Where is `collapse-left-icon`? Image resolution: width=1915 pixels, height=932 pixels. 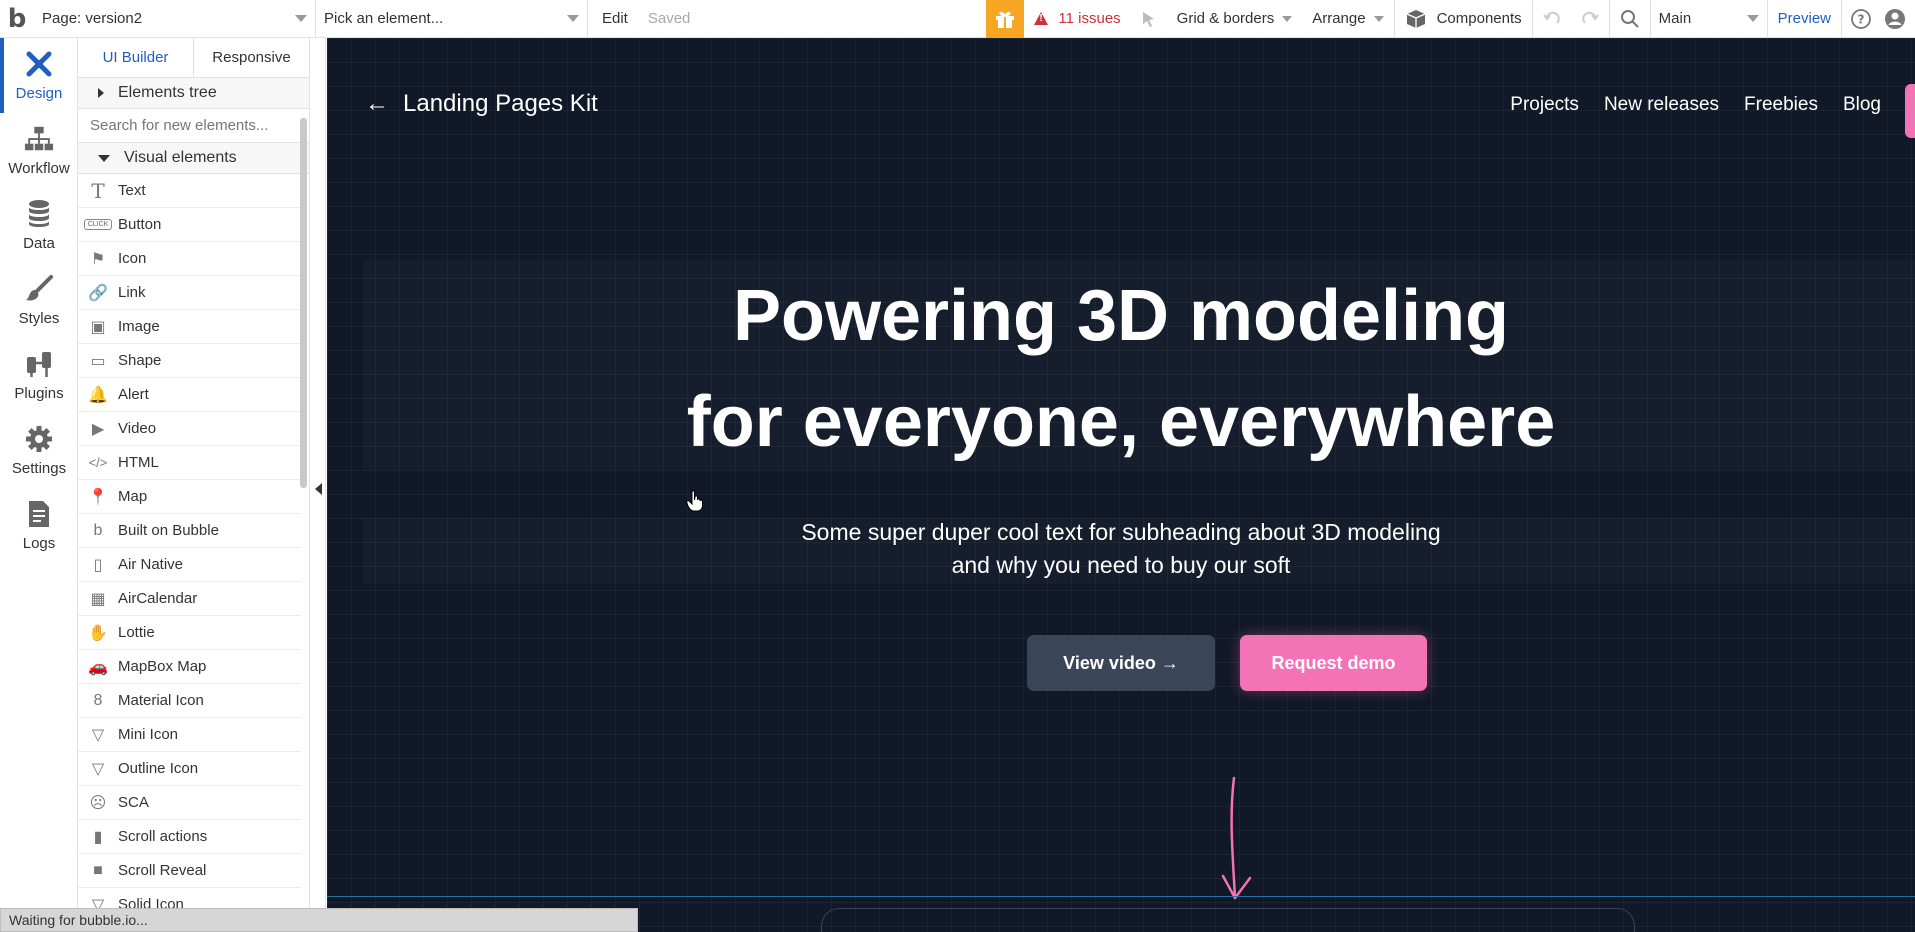
collapse-left-icon is located at coordinates (318, 489).